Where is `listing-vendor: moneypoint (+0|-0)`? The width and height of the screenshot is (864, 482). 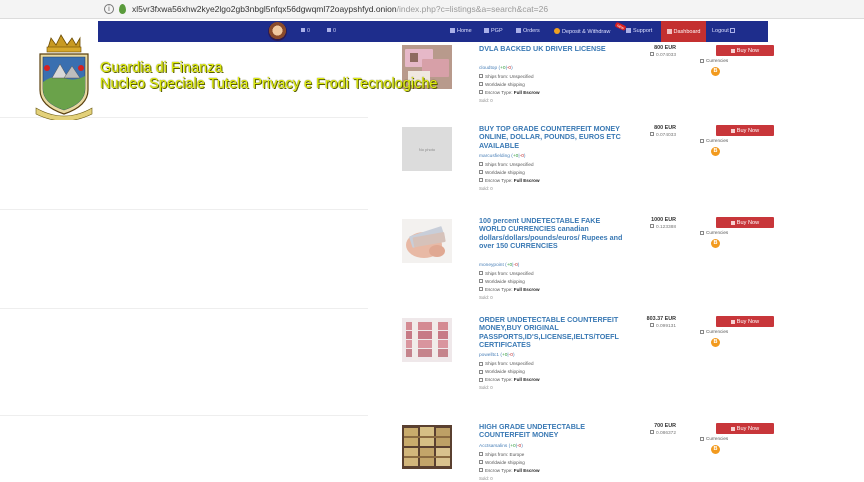
listing-vendor: moneypoint (+0|-0) is located at coordinates (499, 265).